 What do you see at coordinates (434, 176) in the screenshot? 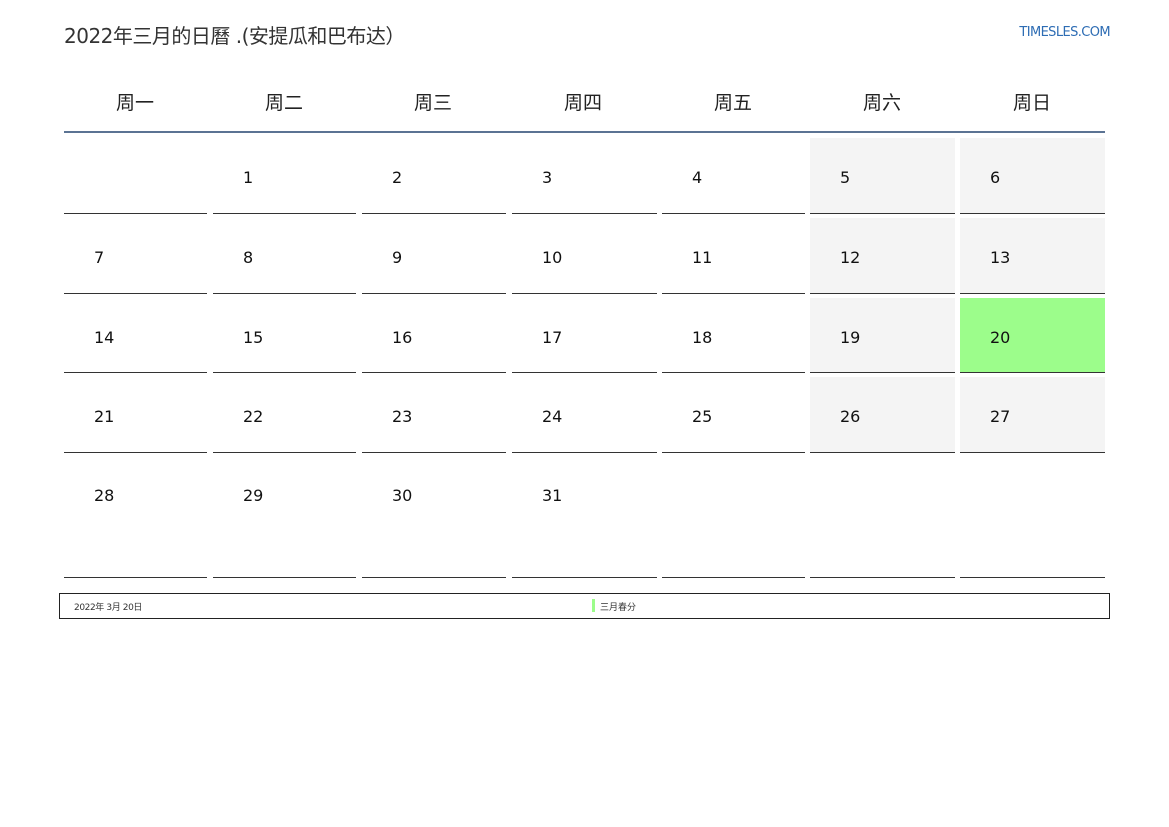
I see `day-cell: 2` at bounding box center [434, 176].